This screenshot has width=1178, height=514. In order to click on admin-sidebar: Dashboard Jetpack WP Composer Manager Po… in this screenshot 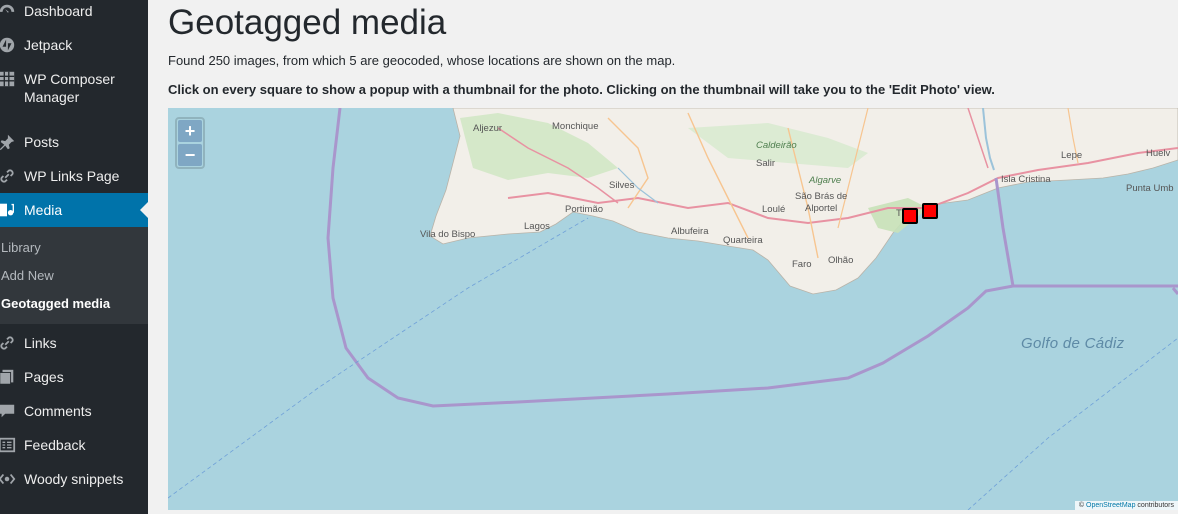, I will do `click(74, 257)`.